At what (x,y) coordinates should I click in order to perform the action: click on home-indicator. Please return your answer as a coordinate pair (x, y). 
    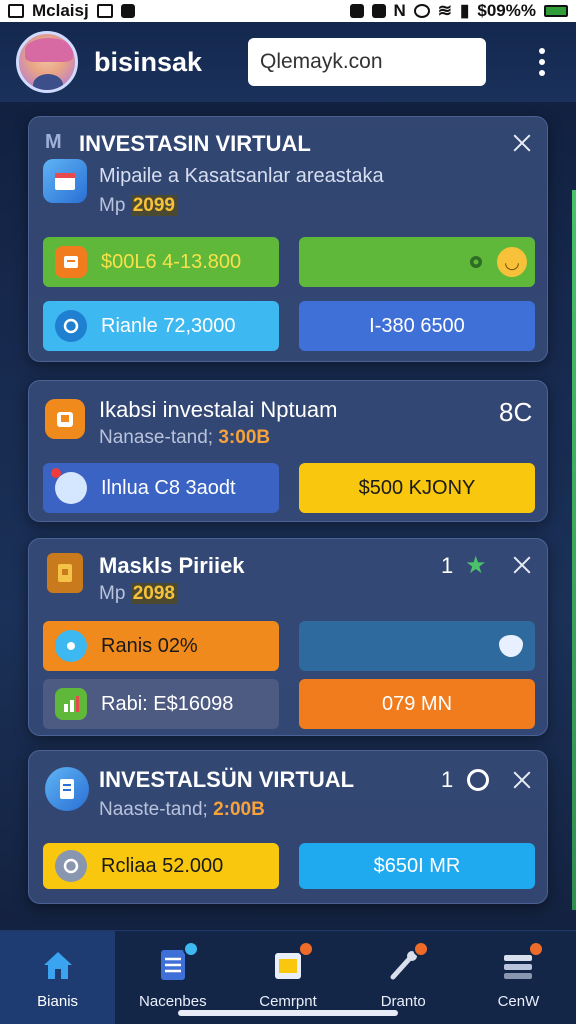
    Looking at the image, I should click on (288, 1013).